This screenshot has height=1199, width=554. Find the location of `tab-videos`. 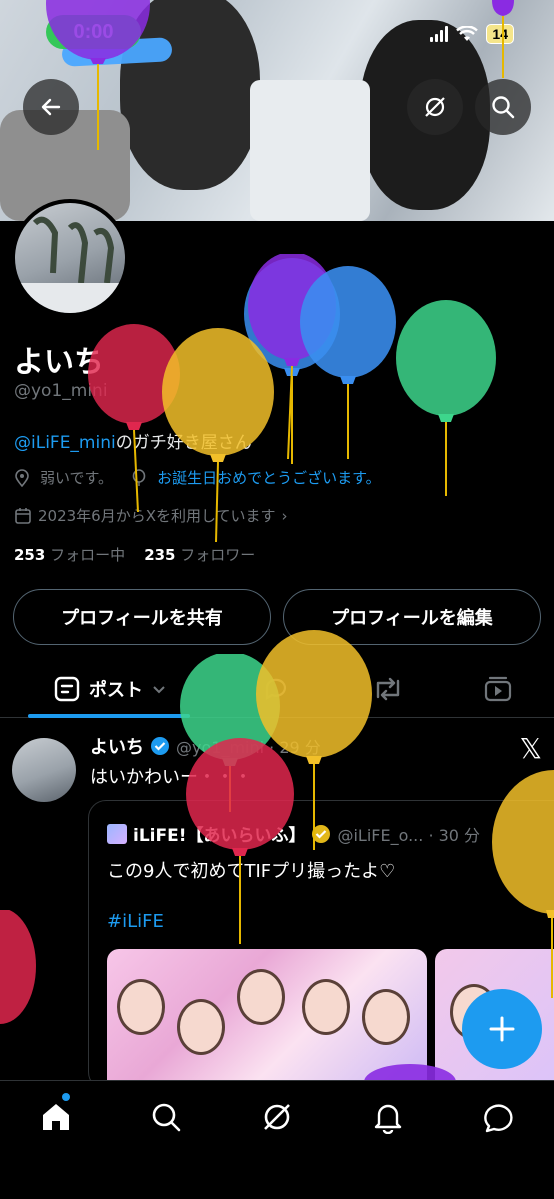

tab-videos is located at coordinates (498, 689).